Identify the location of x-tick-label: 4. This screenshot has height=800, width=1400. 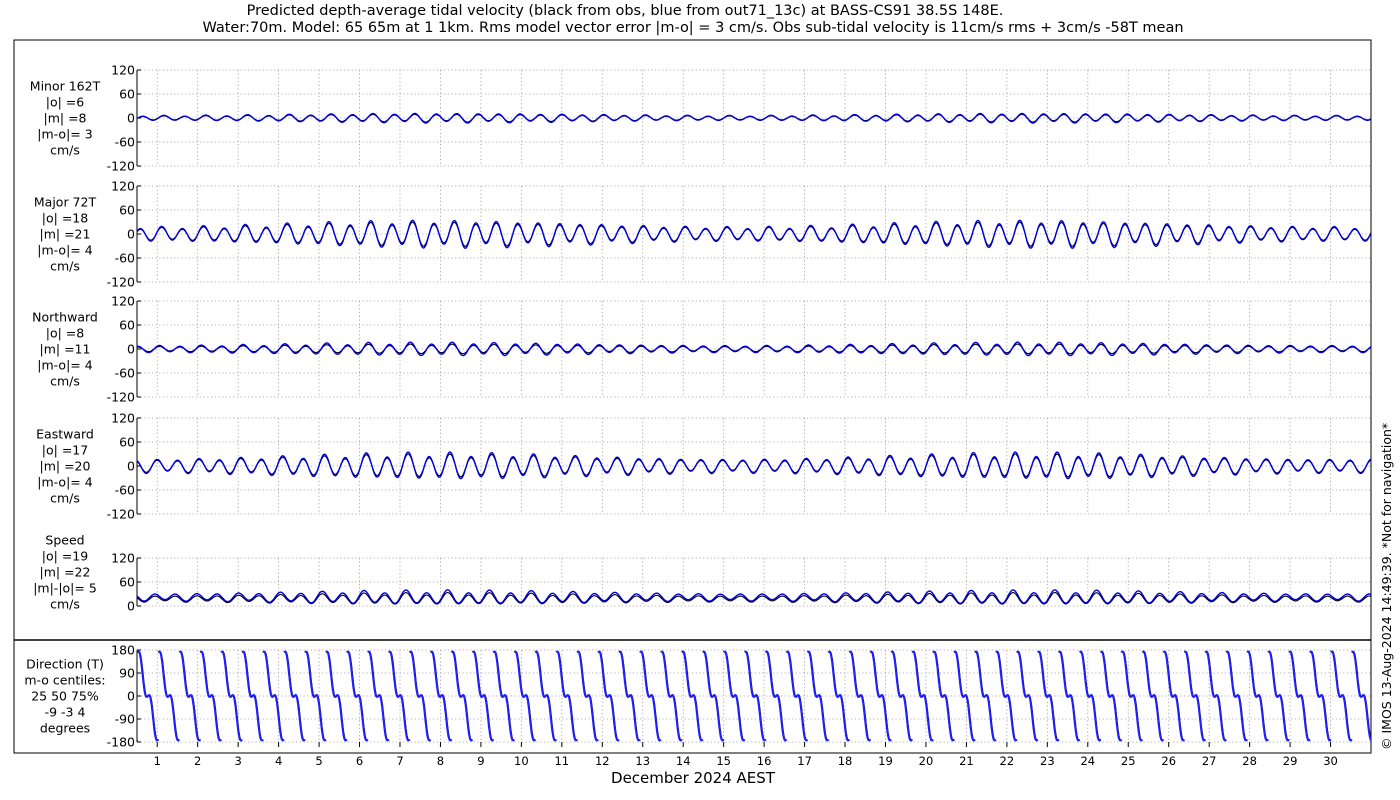
(278, 761).